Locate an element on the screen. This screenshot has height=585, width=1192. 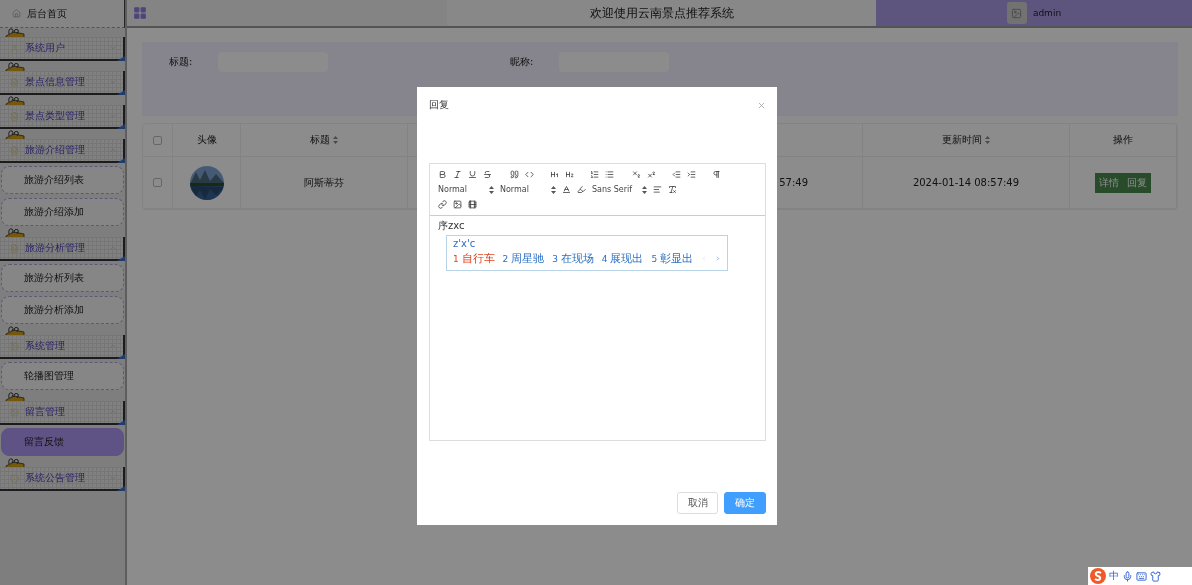
strikethrough-icon is located at coordinates (487, 175).